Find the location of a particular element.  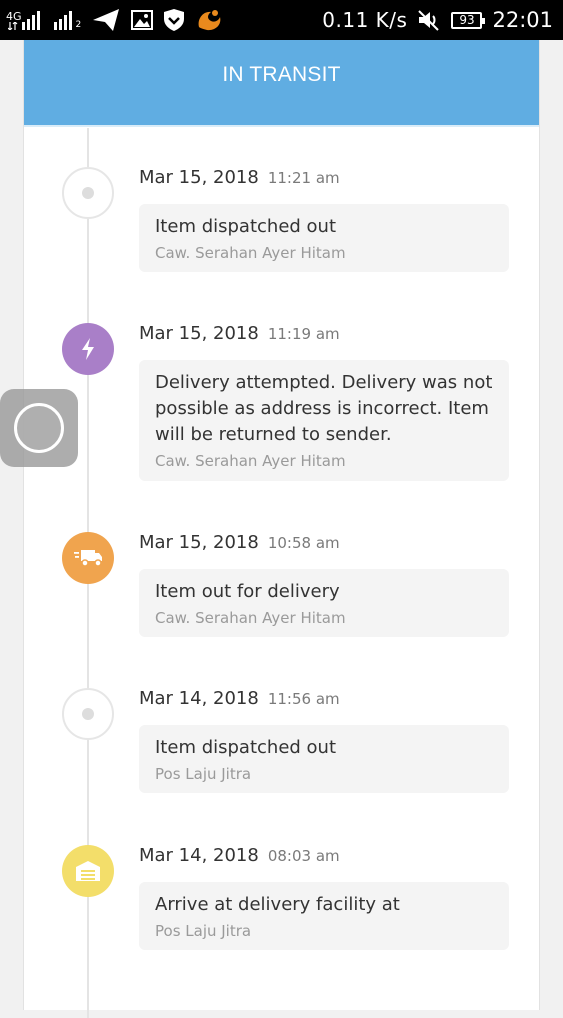

status-bar: 4G 2 0.11 K/s 93 22:01 is located at coordinates (281, 20).